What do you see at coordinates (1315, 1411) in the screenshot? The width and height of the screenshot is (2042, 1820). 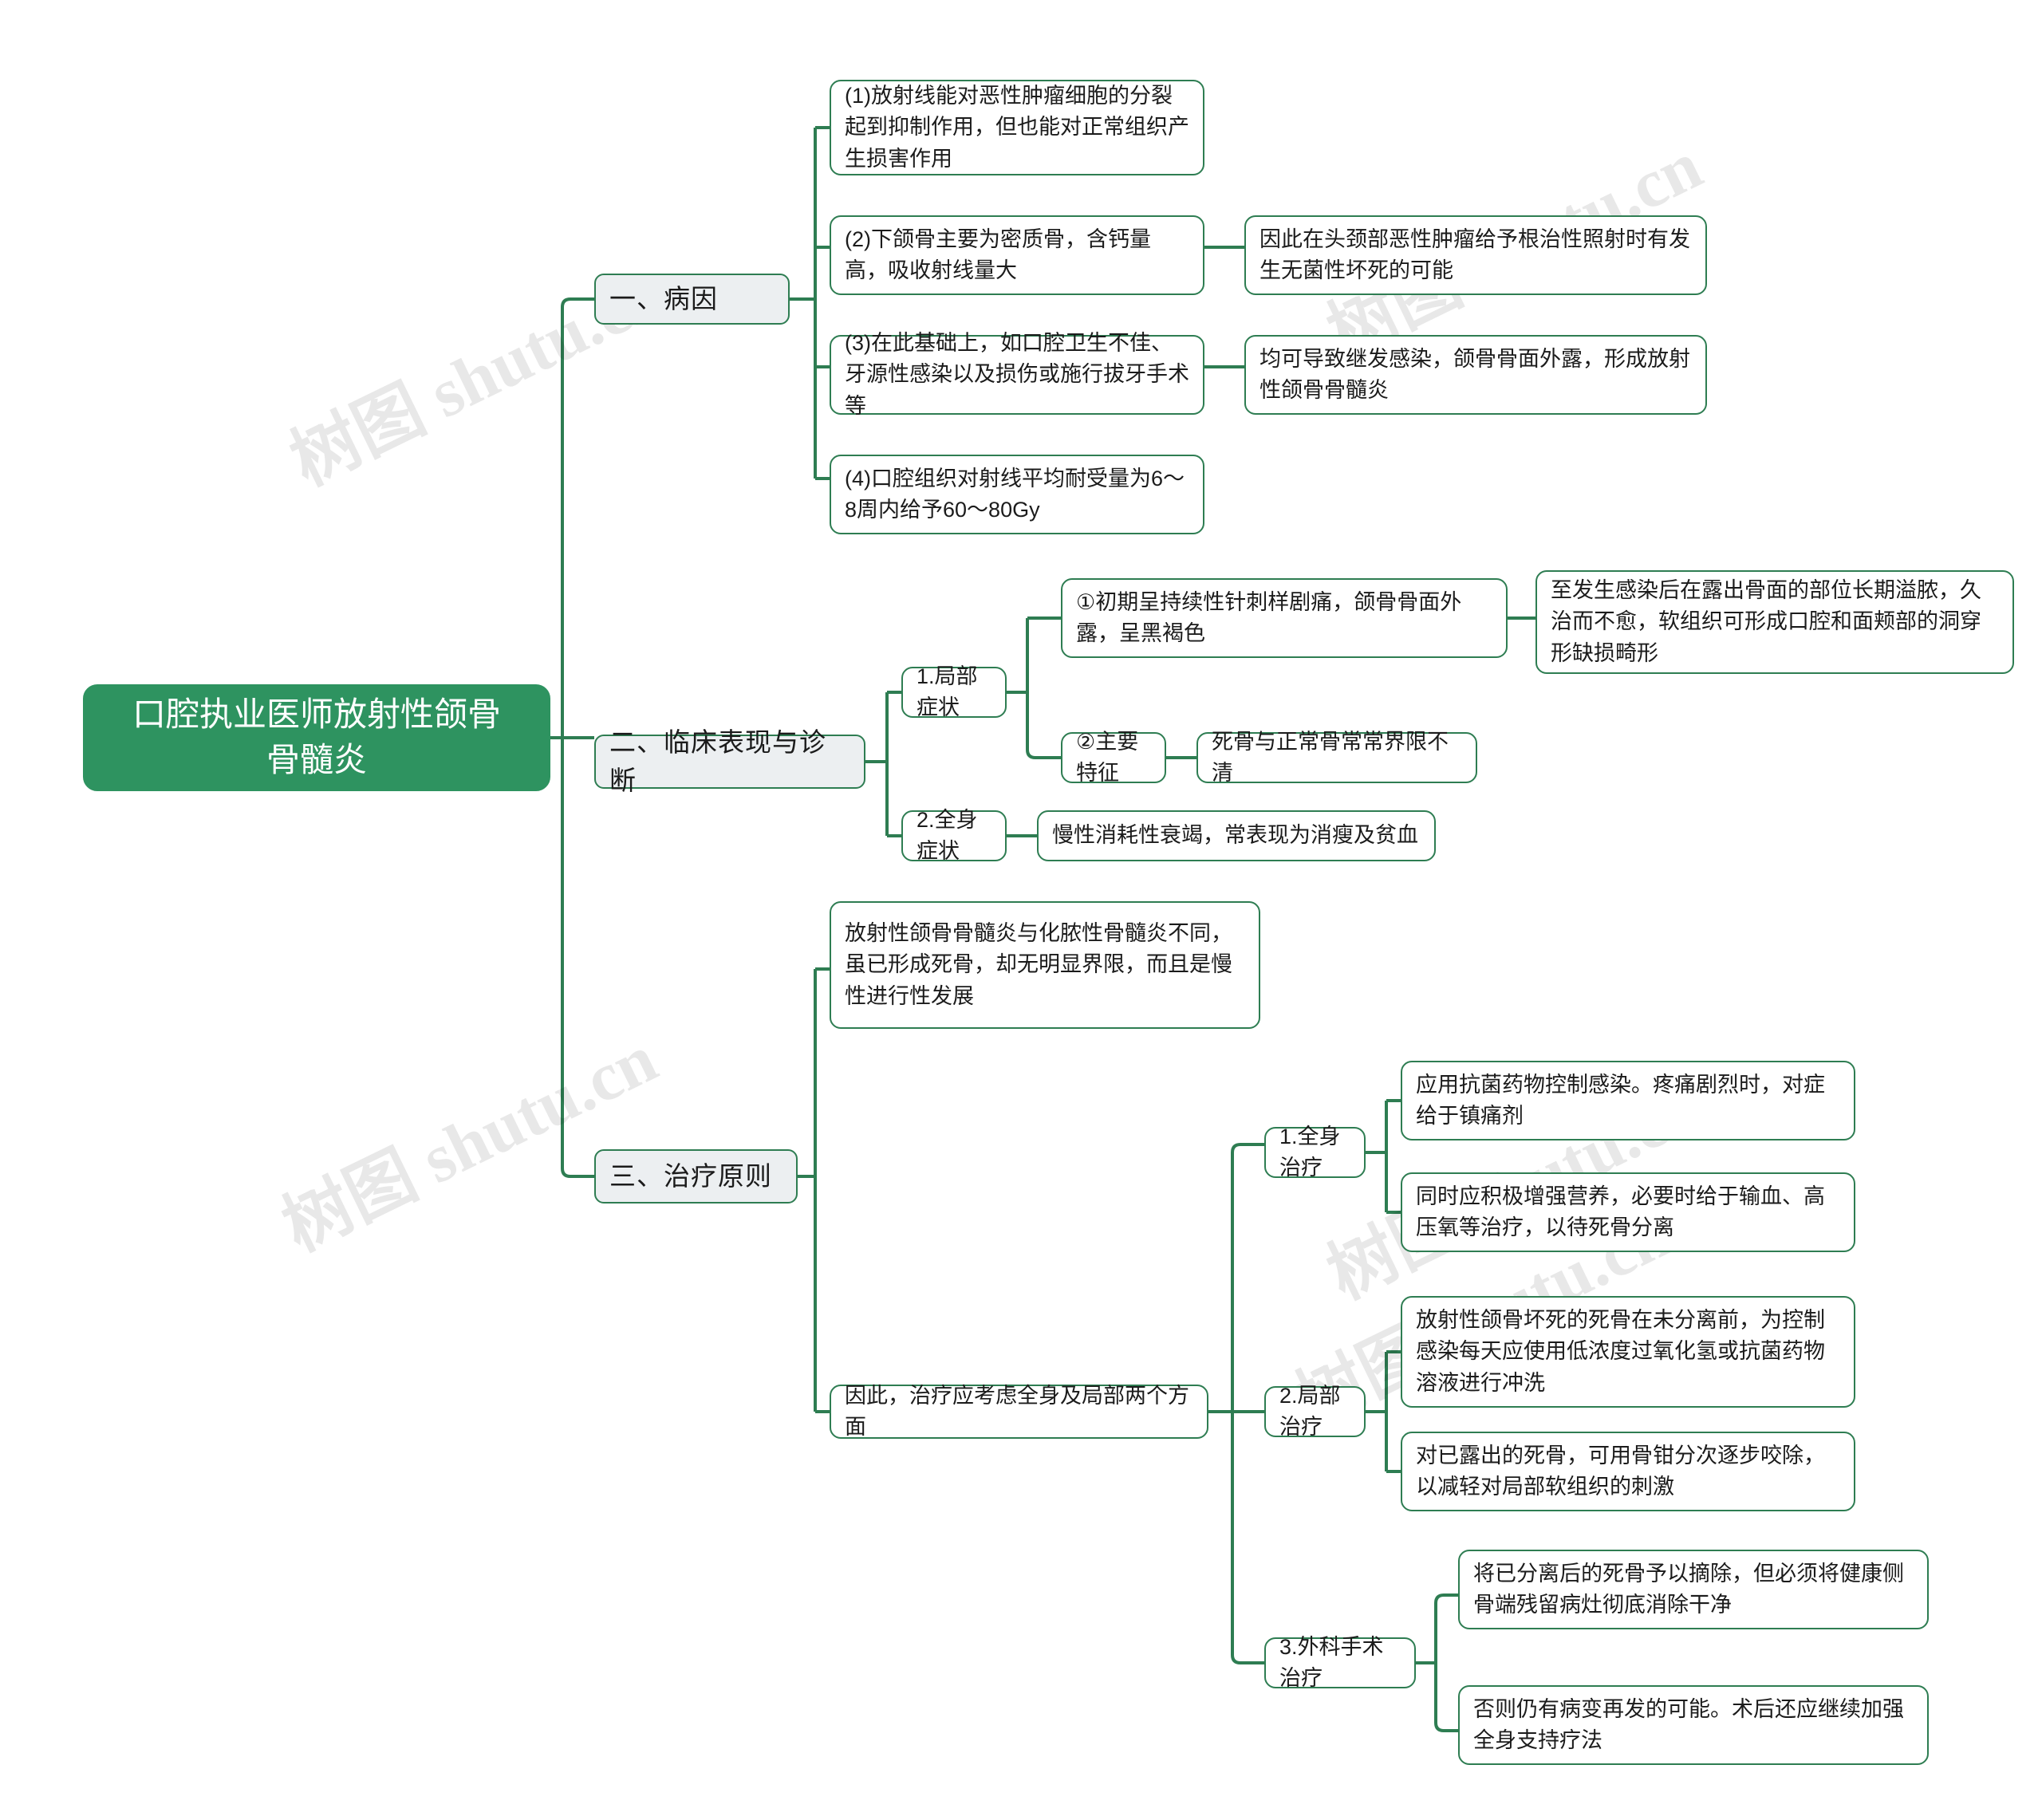 I see `sub-node-local-treatment: 2.局部治疗` at bounding box center [1315, 1411].